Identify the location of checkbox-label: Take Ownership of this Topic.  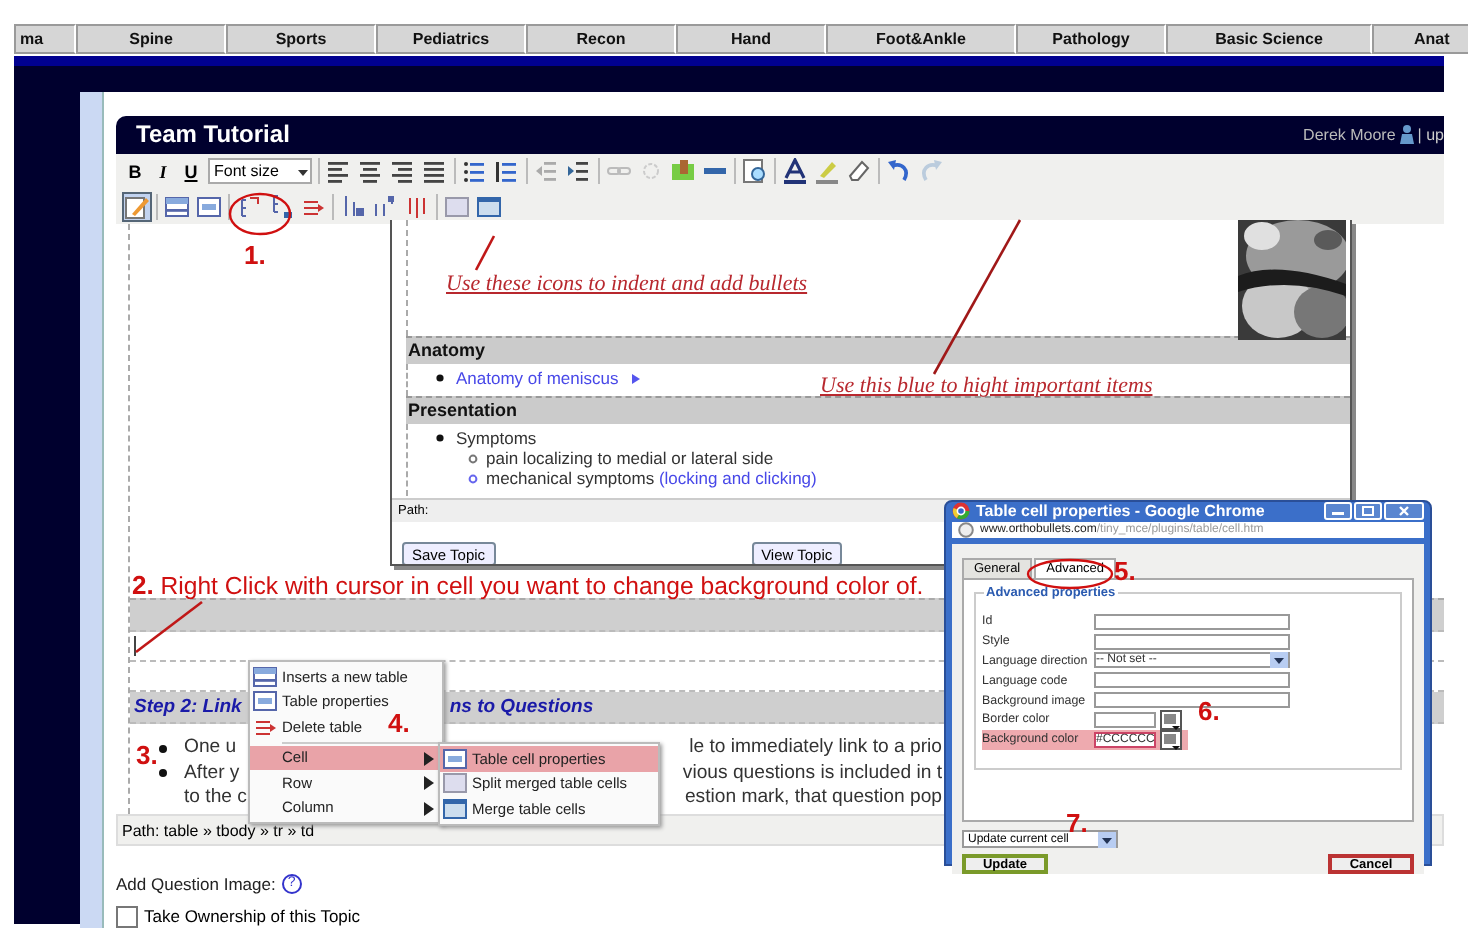
(252, 916).